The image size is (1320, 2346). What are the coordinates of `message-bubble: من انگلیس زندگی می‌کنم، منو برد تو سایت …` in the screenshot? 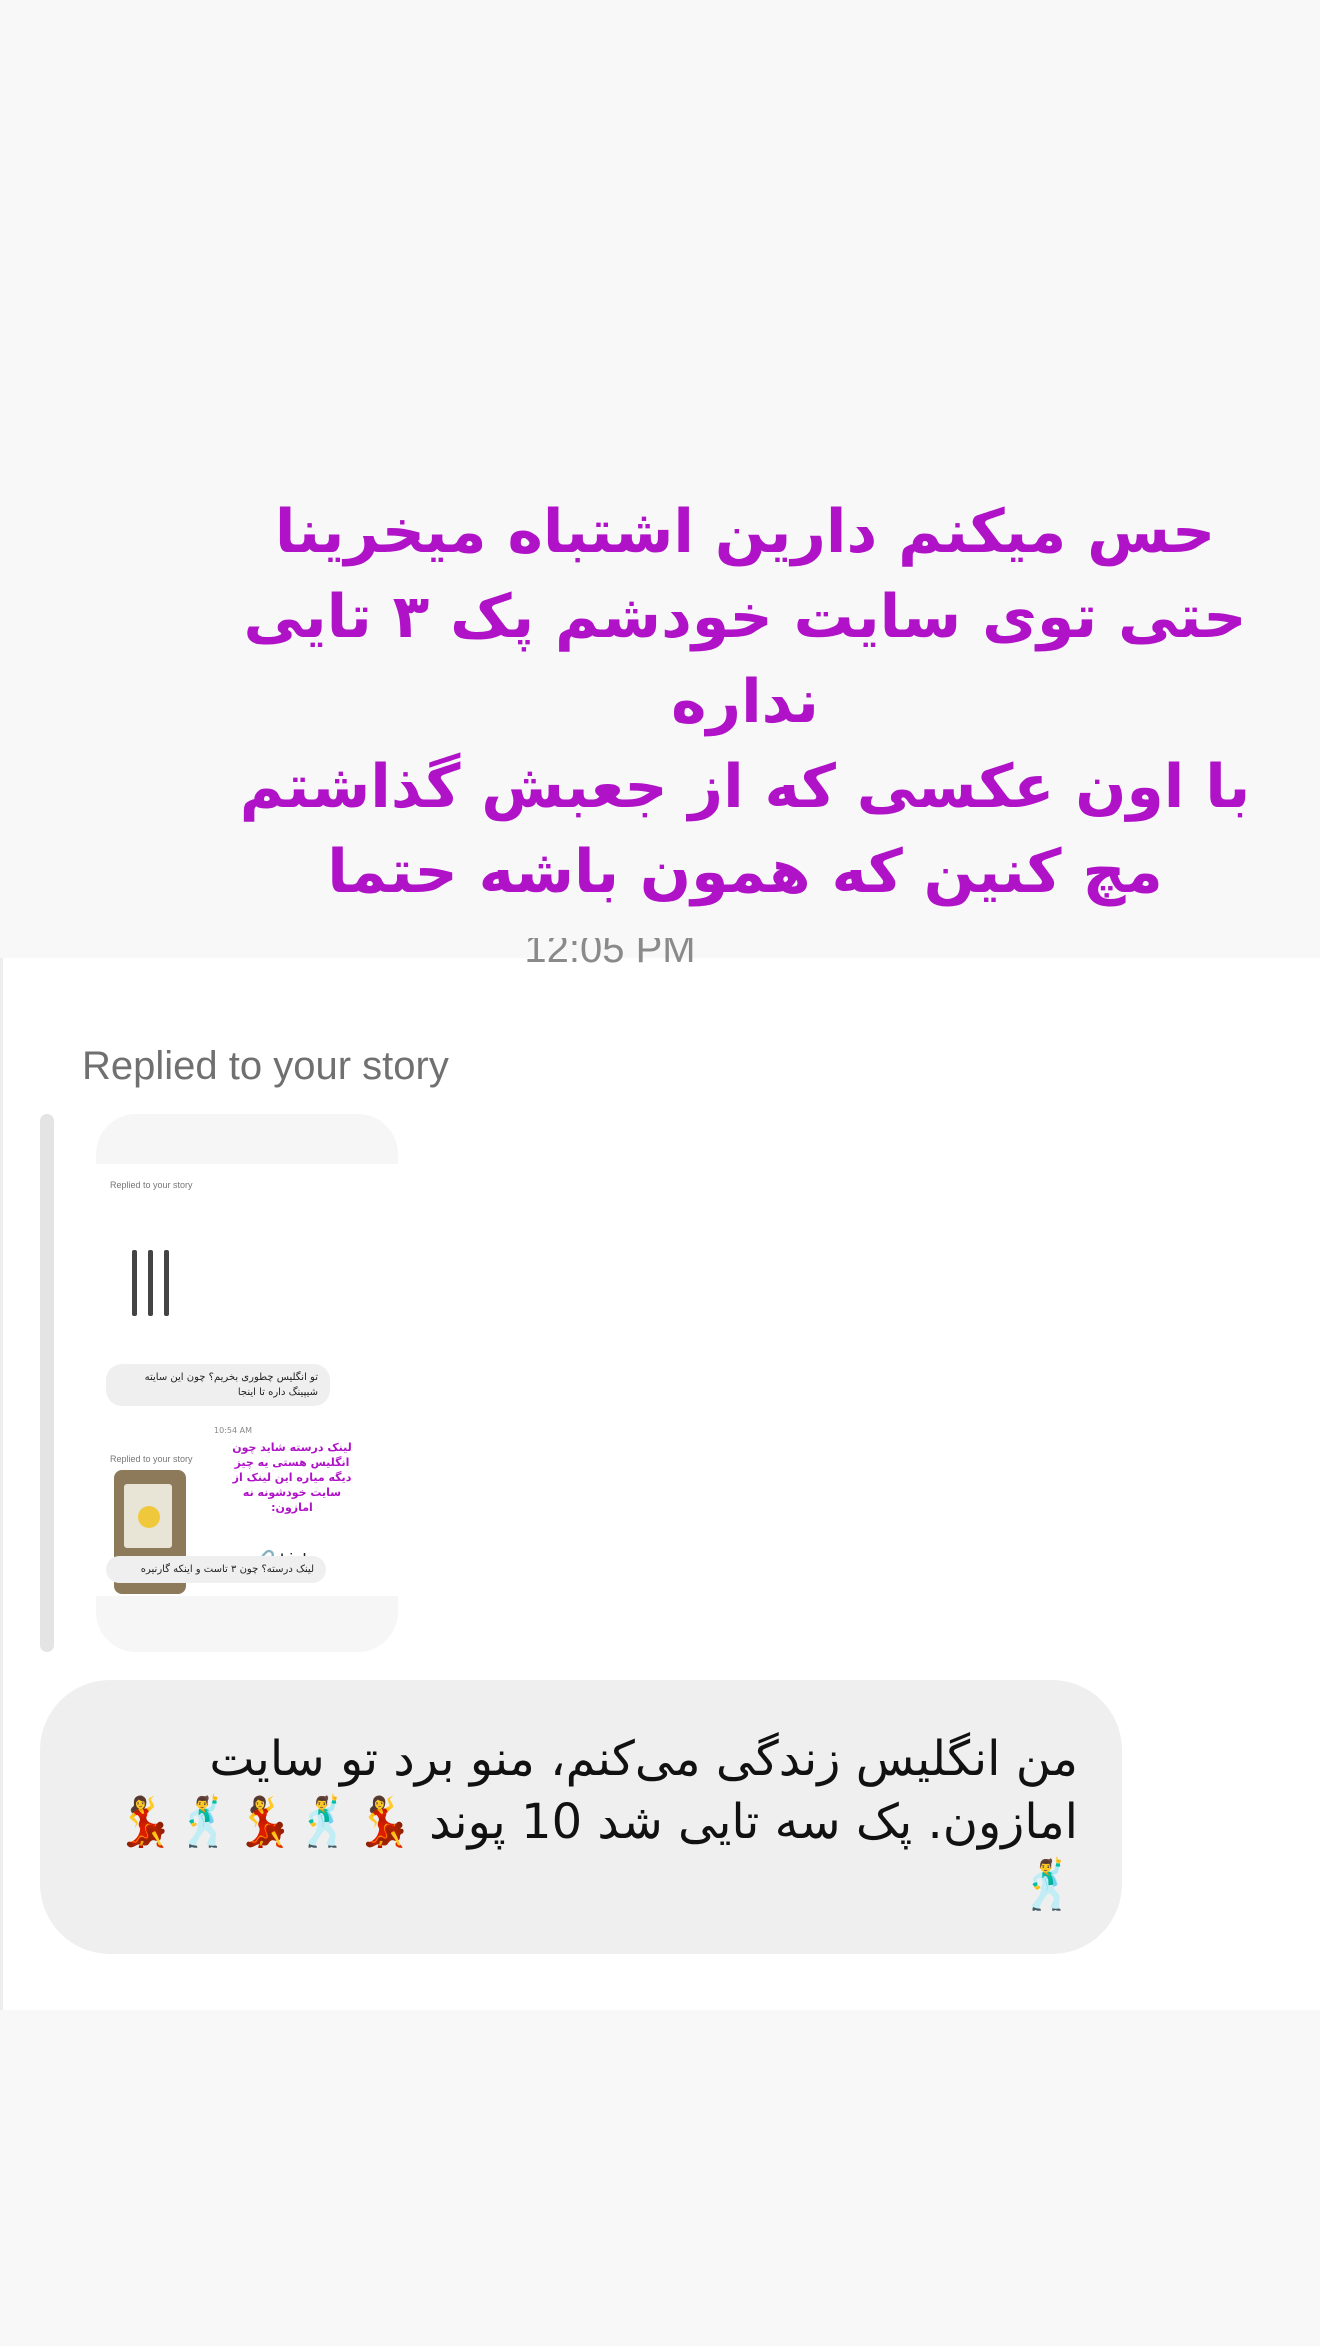 It's located at (581, 1817).